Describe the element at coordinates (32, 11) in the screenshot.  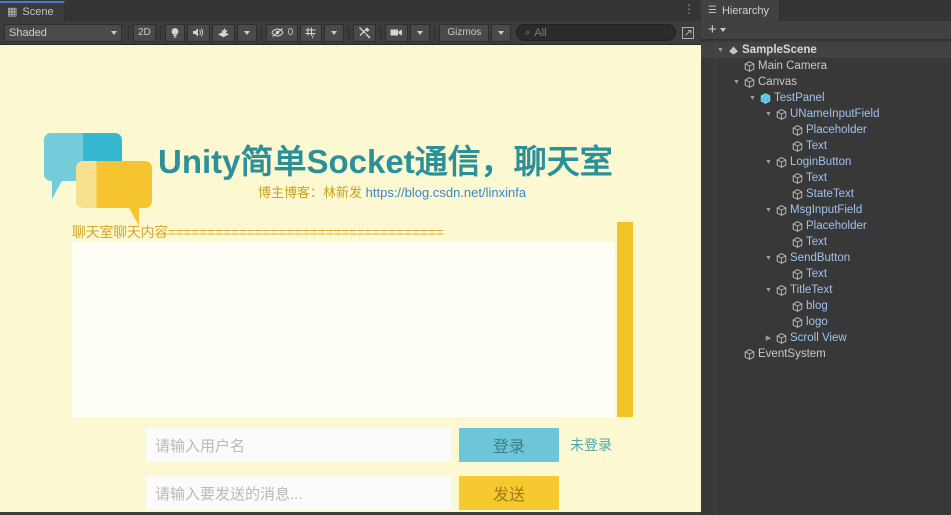
I see `tab-scene: ▦ Scene` at that location.